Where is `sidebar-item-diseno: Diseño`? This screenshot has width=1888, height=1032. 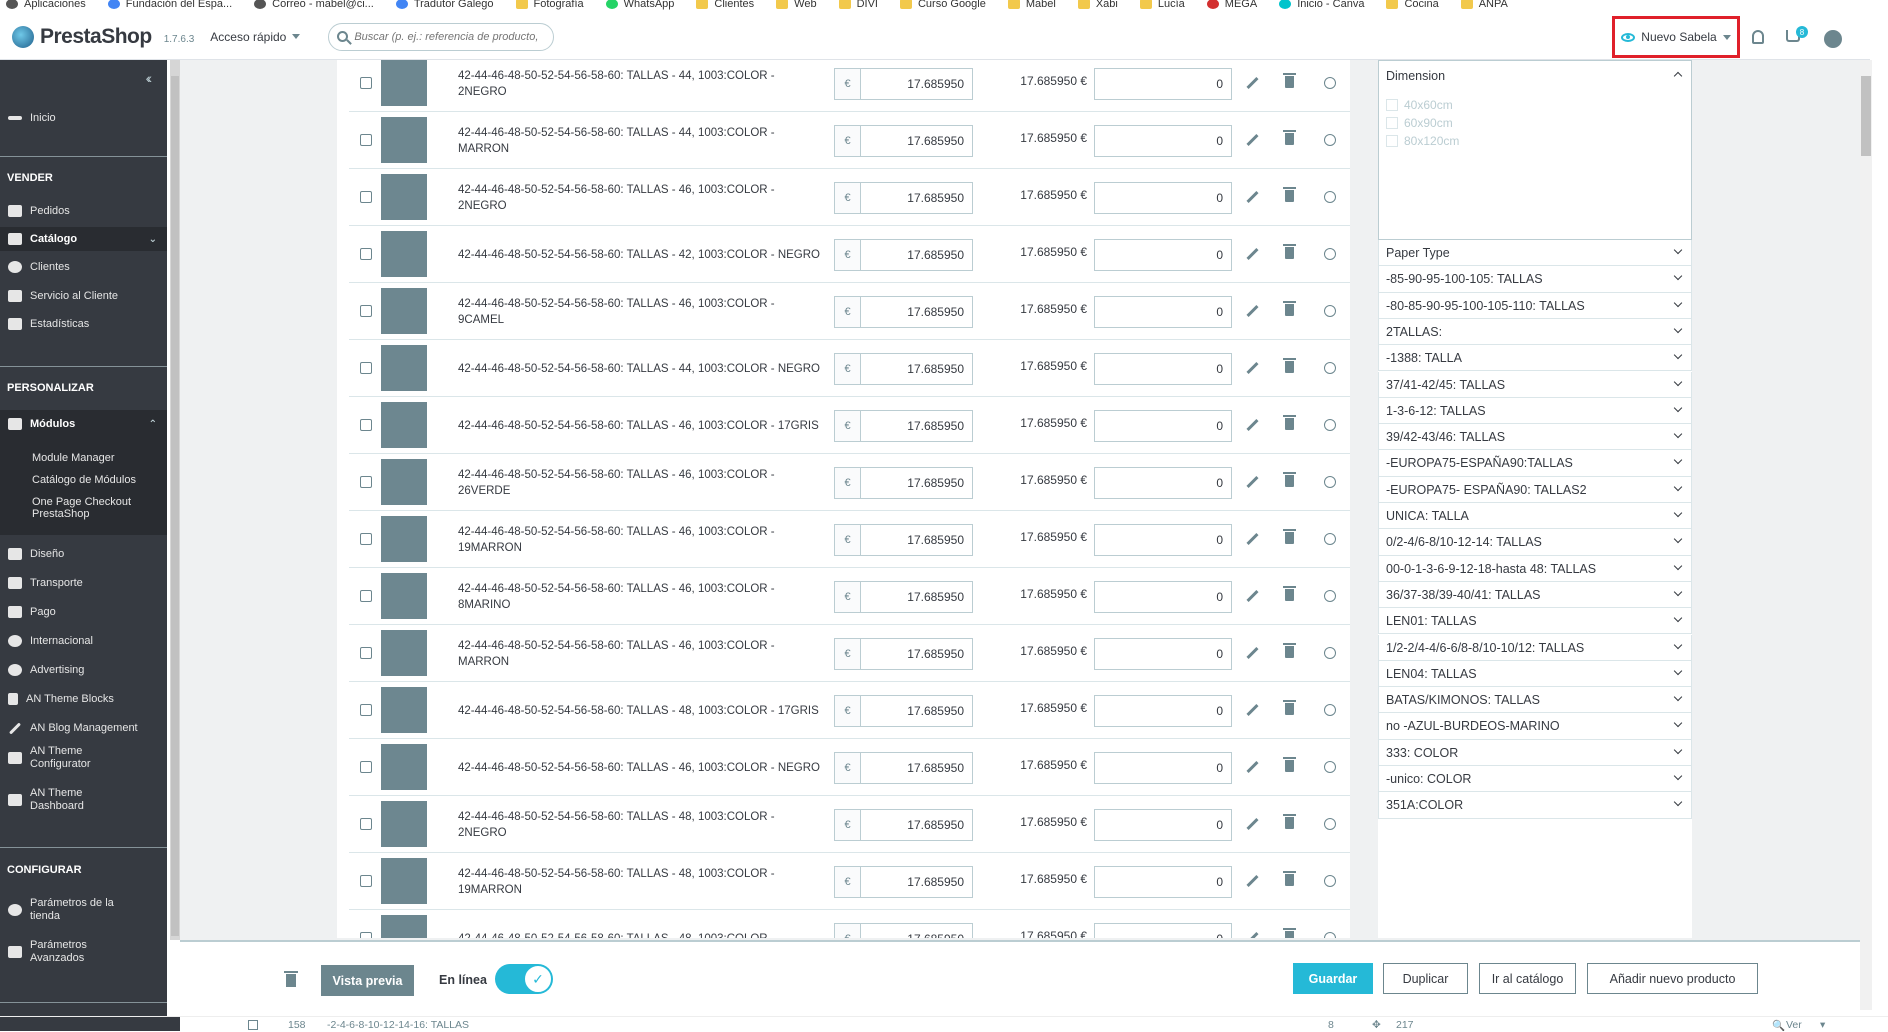
sidebar-item-diseno: Diseño is located at coordinates (83, 554).